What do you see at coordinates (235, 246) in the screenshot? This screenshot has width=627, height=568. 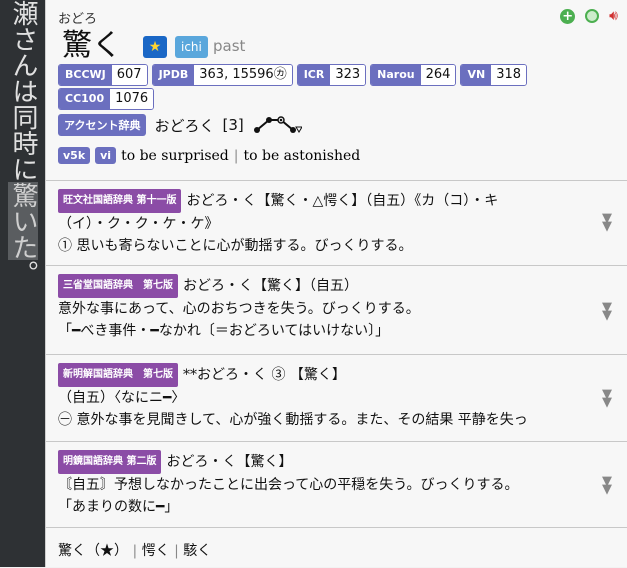 I see `dict-line: ① 思いも寄らないことに心が動揺する。びっくりする。` at bounding box center [235, 246].